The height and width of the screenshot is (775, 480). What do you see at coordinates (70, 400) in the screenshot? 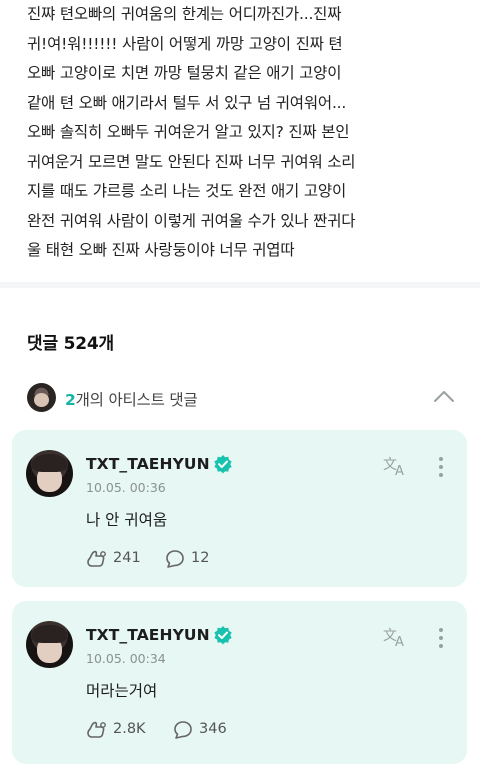
I see `artist-comments-count: 2` at bounding box center [70, 400].